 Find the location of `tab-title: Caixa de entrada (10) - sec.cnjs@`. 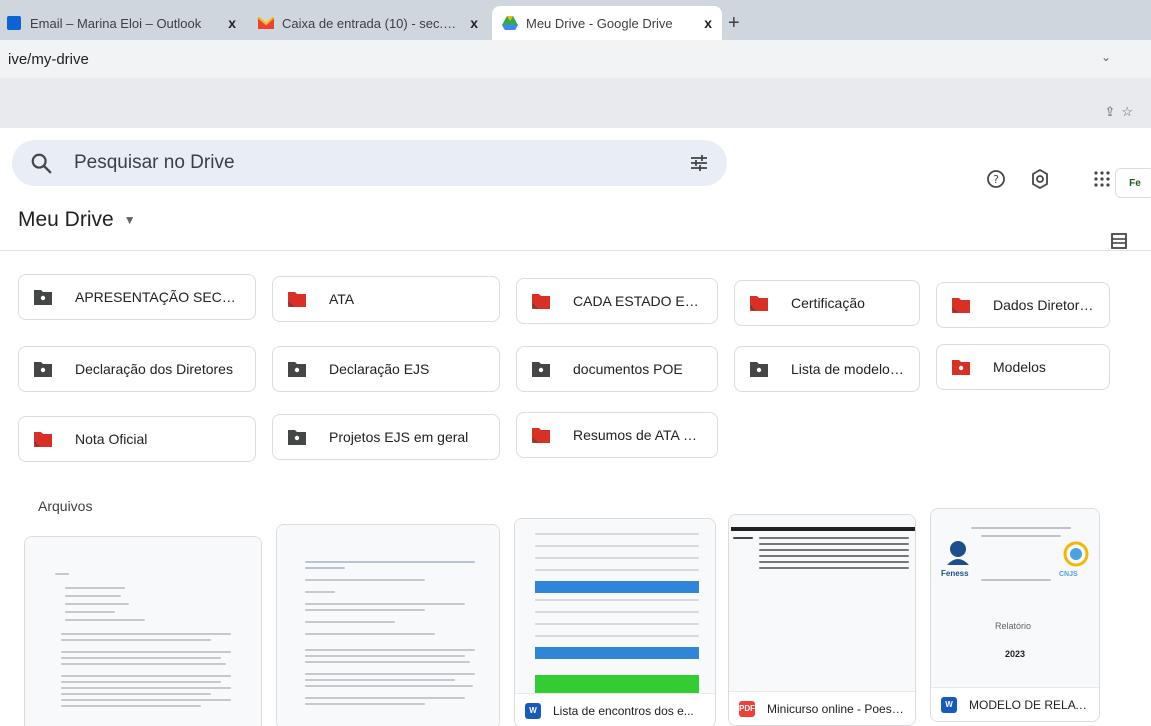

tab-title: Caixa de entrada (10) - sec.cnjs@ is located at coordinates (372, 23).